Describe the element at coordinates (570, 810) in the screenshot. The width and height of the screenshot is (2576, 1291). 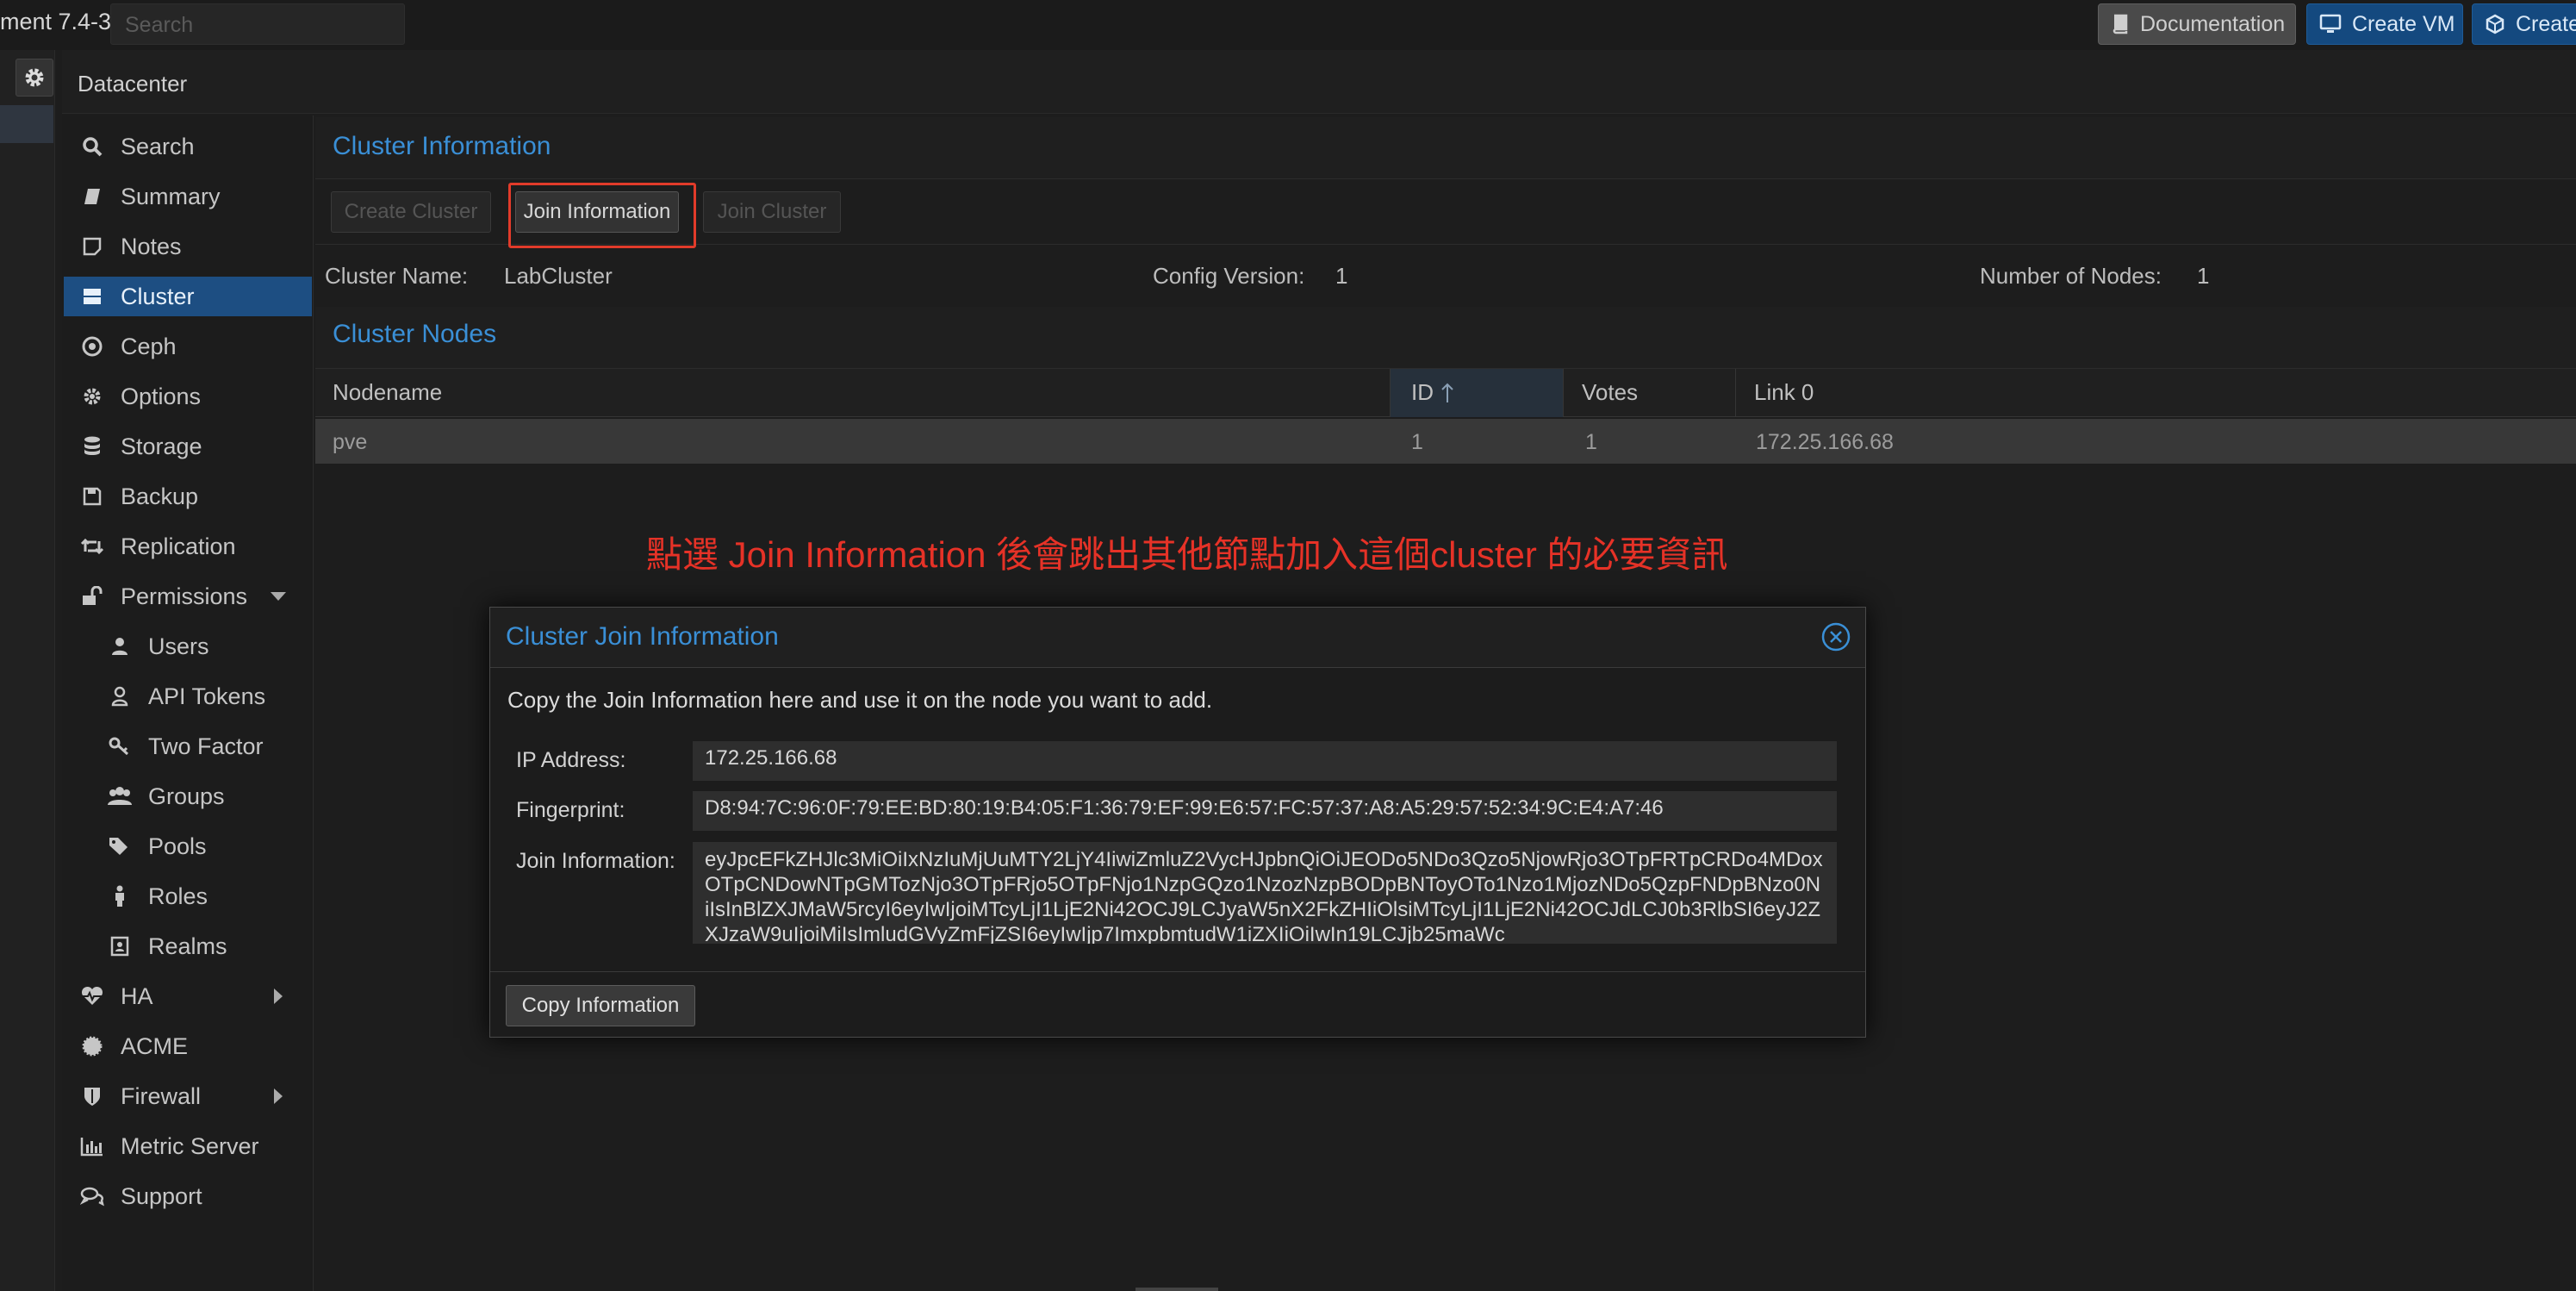
I see `fingerprint-label: Fingerprint:` at that location.